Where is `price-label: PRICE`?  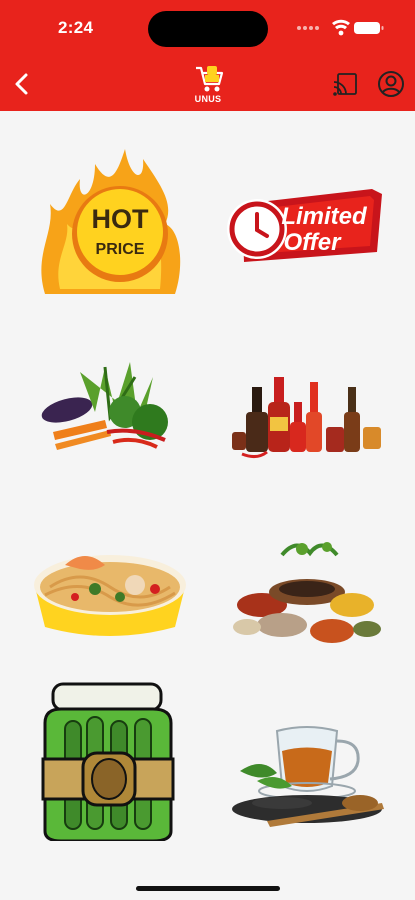
price-label: PRICE is located at coordinates (120, 249).